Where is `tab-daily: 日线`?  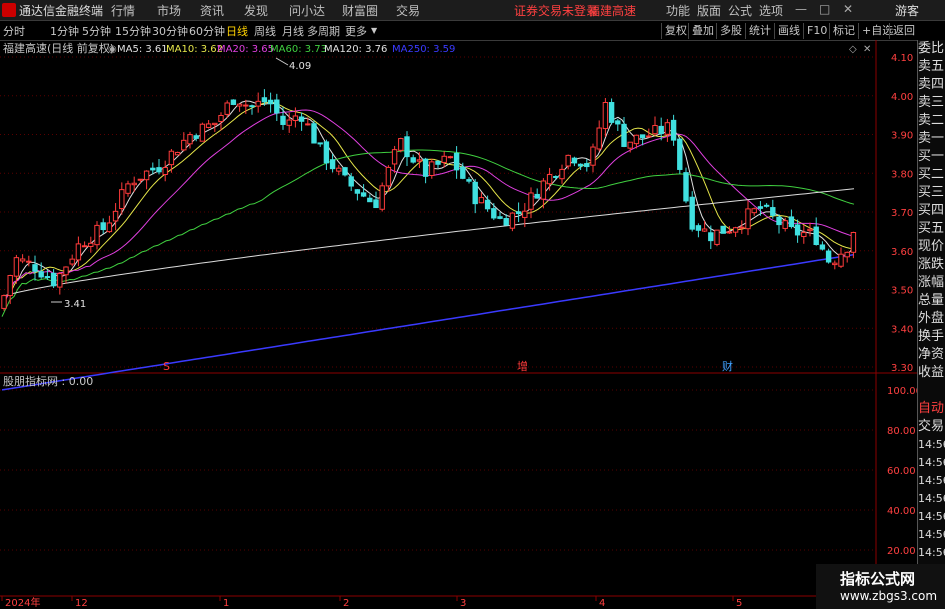 tab-daily: 日线 is located at coordinates (237, 31).